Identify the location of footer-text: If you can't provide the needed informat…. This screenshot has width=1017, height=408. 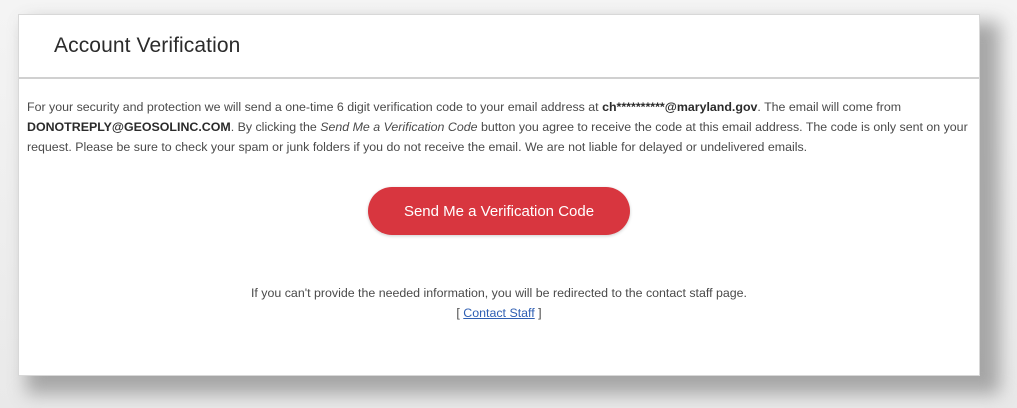
(498, 293).